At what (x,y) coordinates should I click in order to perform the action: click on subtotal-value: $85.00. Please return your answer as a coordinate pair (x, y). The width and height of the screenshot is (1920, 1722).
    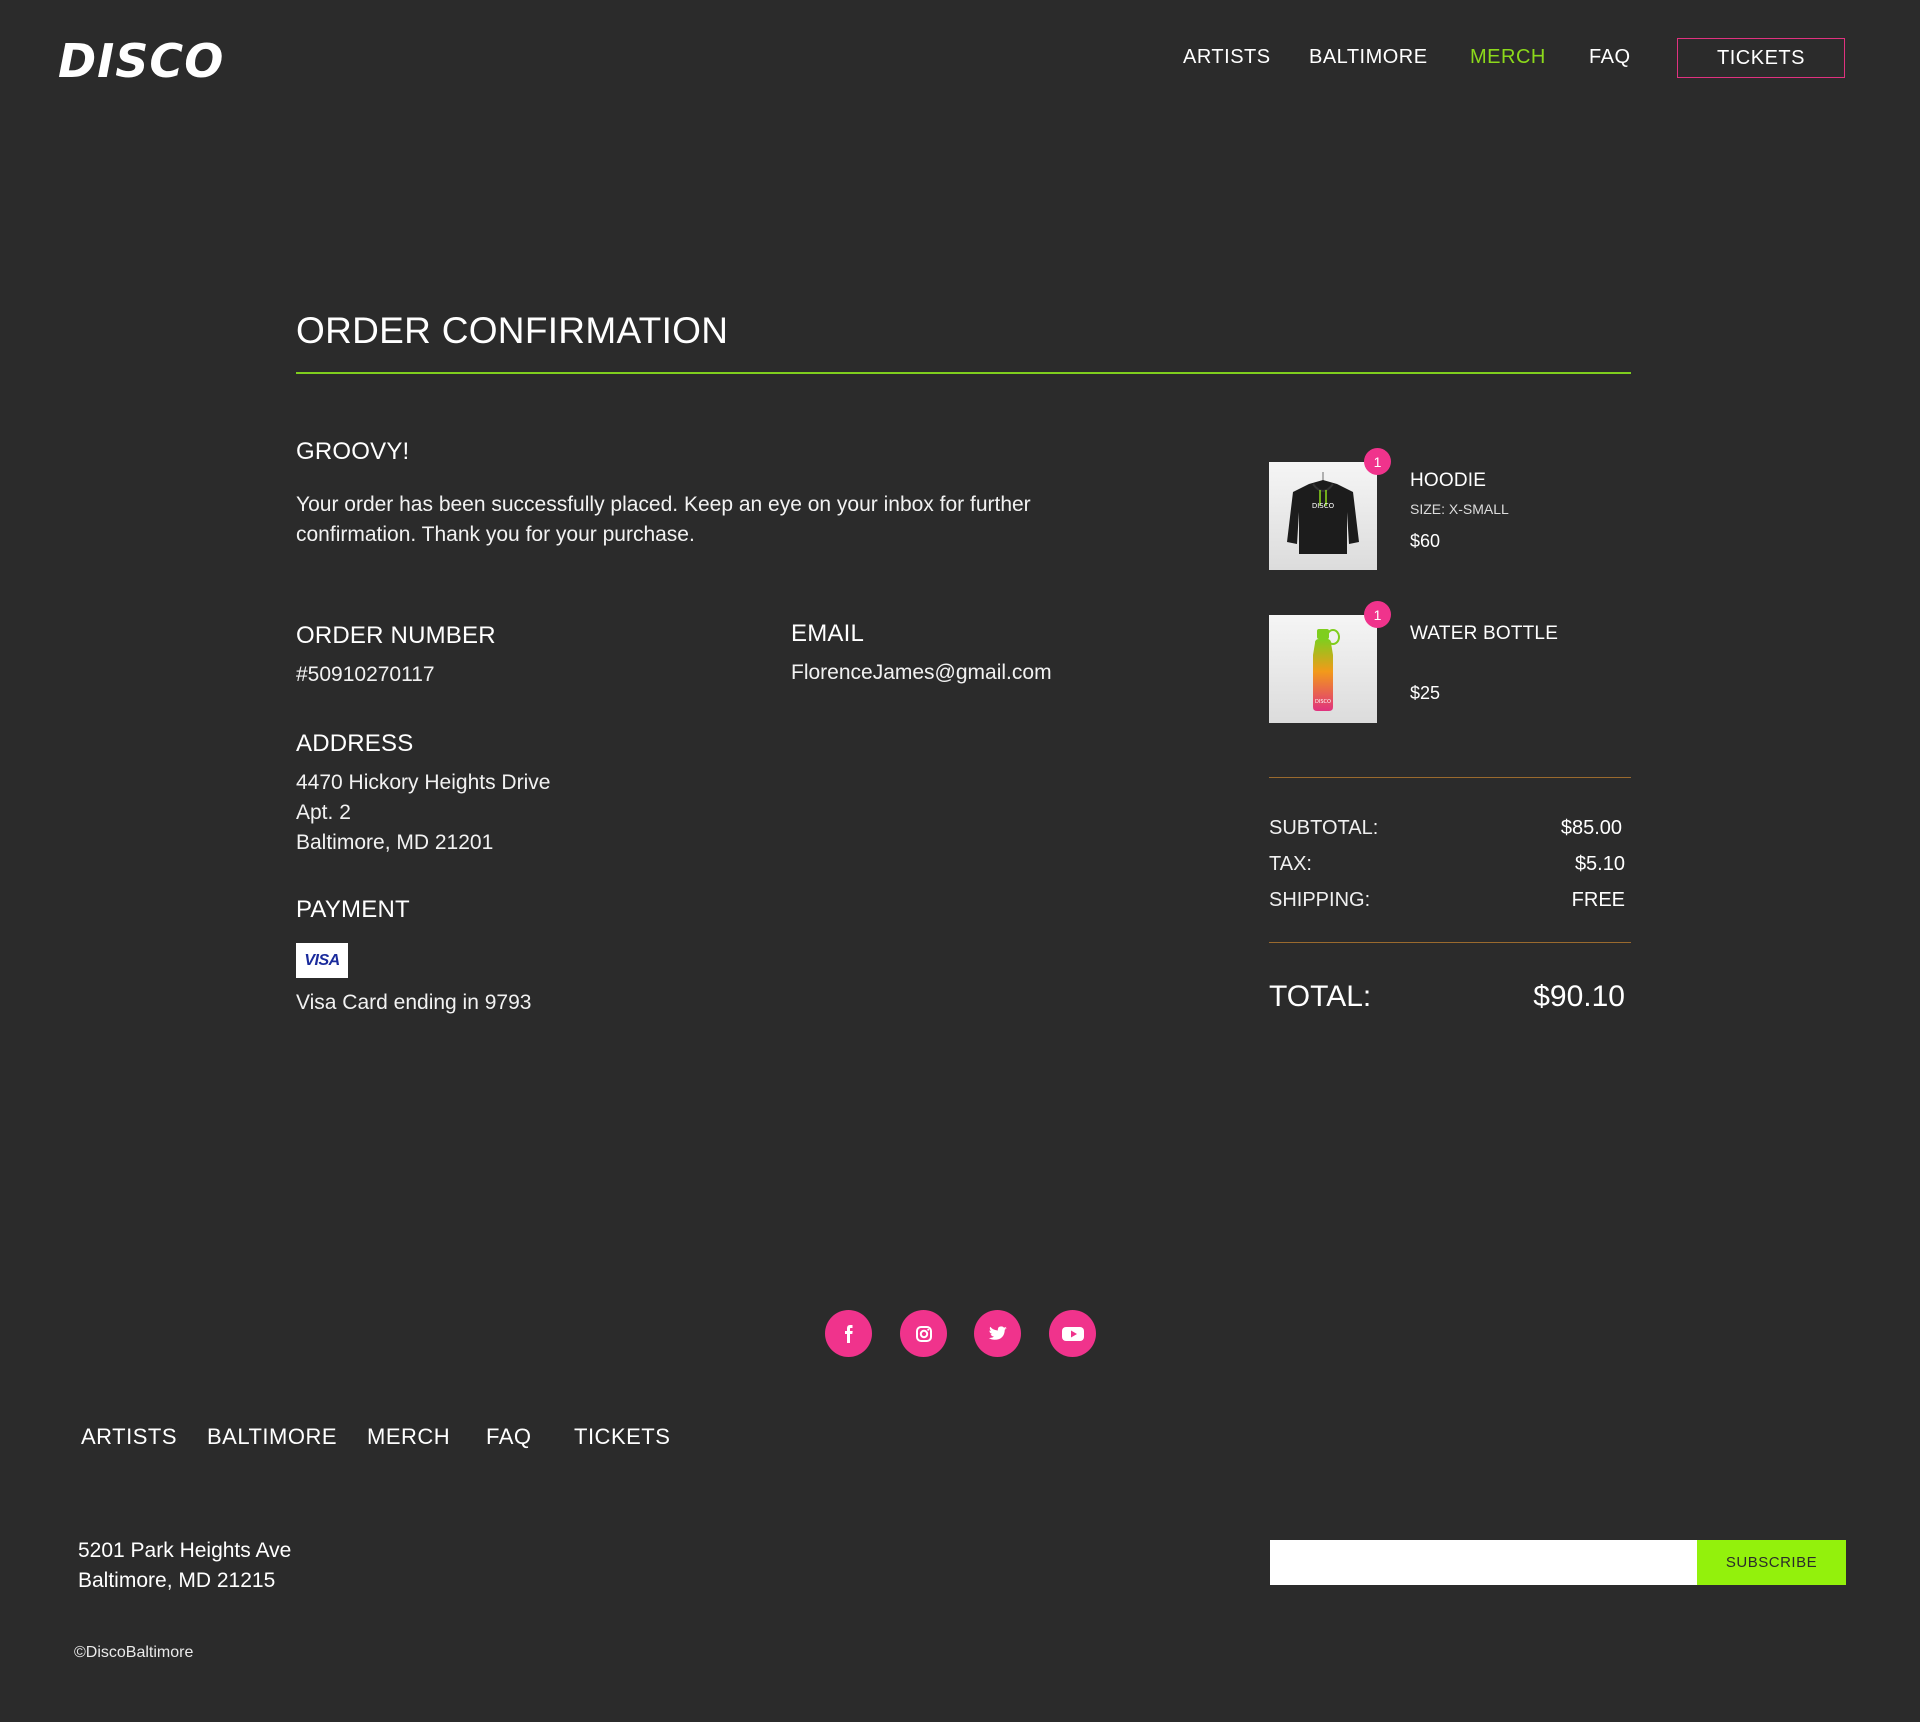
    Looking at the image, I should click on (1591, 828).